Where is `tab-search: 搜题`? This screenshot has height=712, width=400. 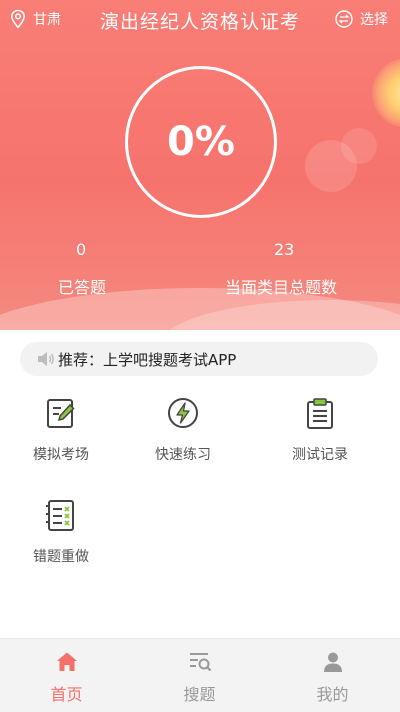
tab-search: 搜题 is located at coordinates (199, 675).